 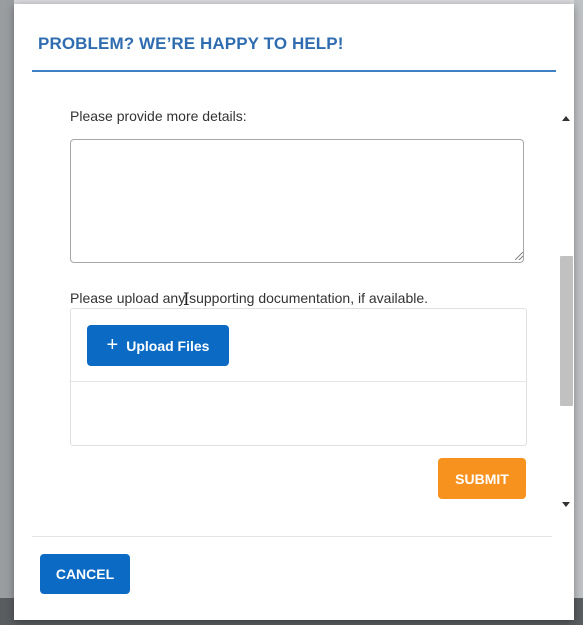 I want to click on scroll-down-arrow-icon, so click(x=566, y=504).